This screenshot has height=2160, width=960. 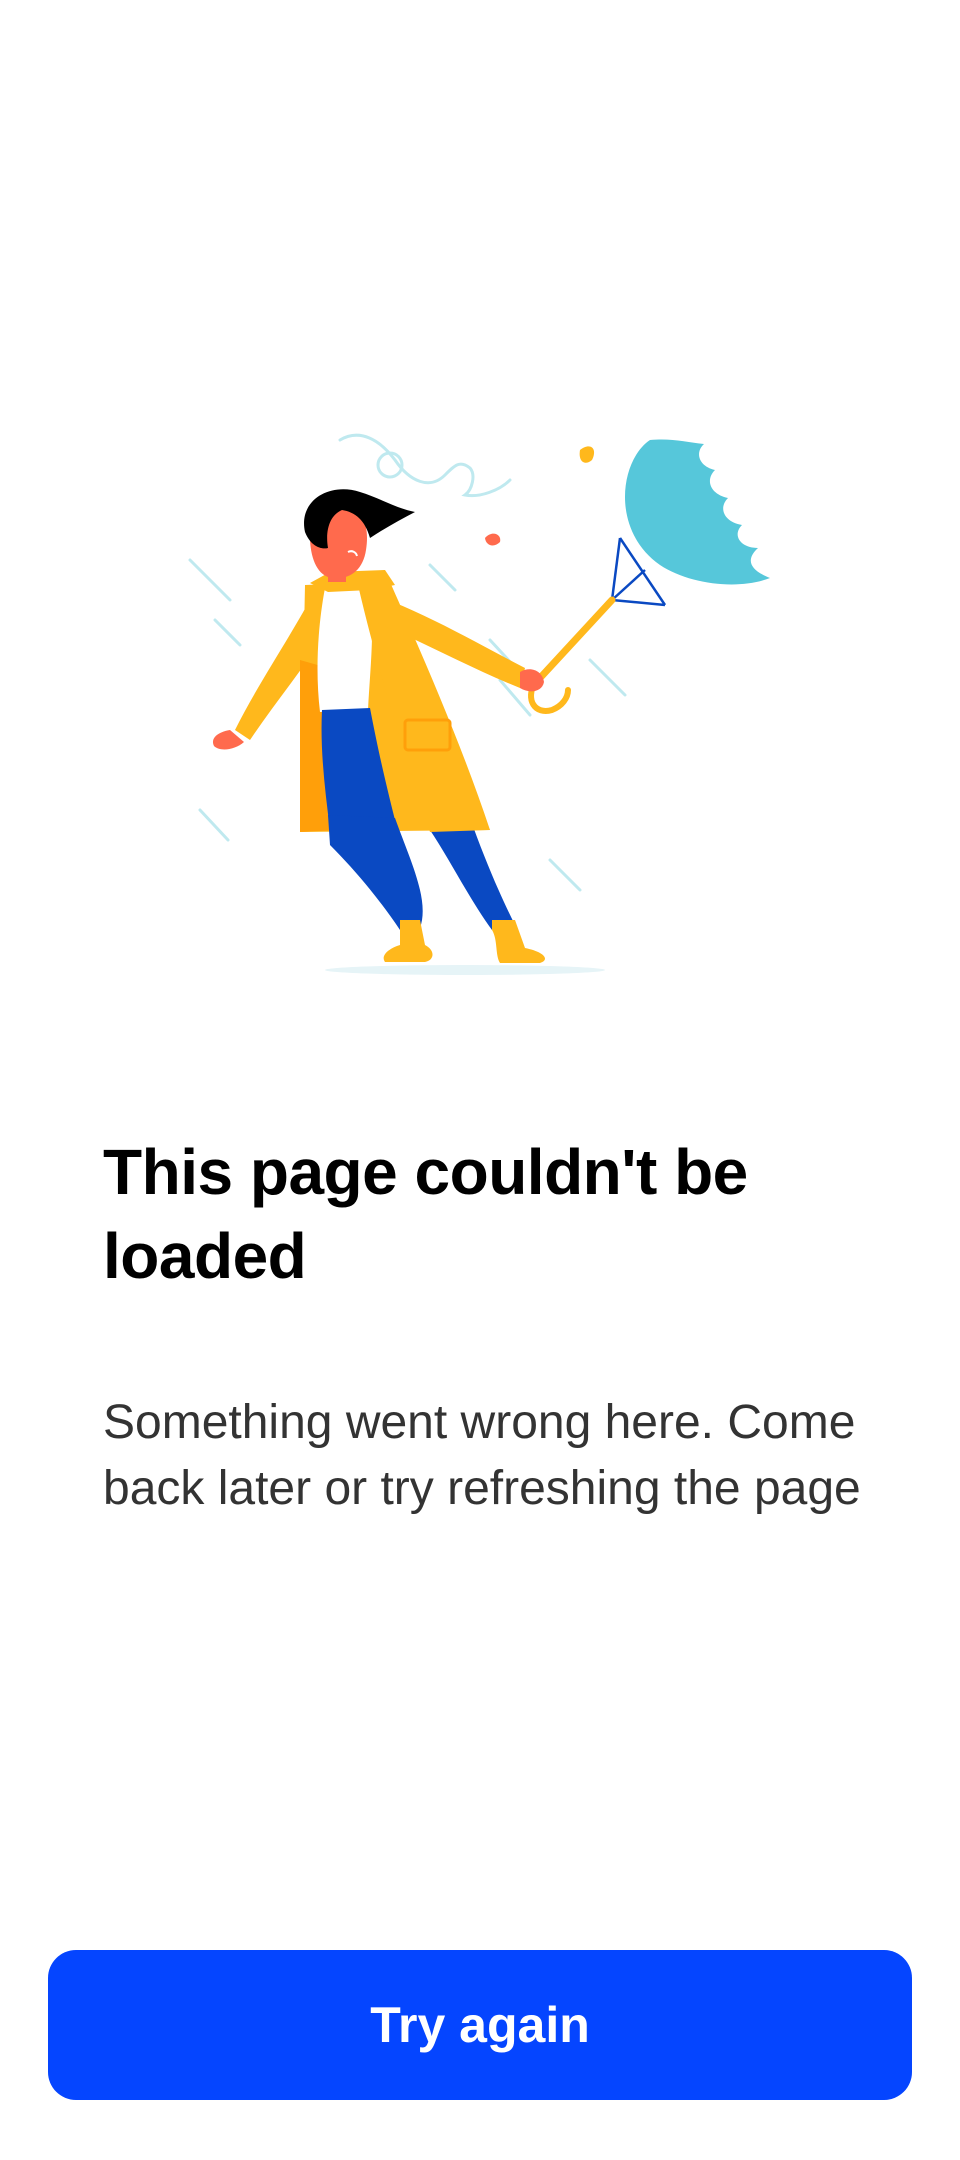 What do you see at coordinates (425, 1214) in the screenshot?
I see `error-title: This page couldn't be loaded` at bounding box center [425, 1214].